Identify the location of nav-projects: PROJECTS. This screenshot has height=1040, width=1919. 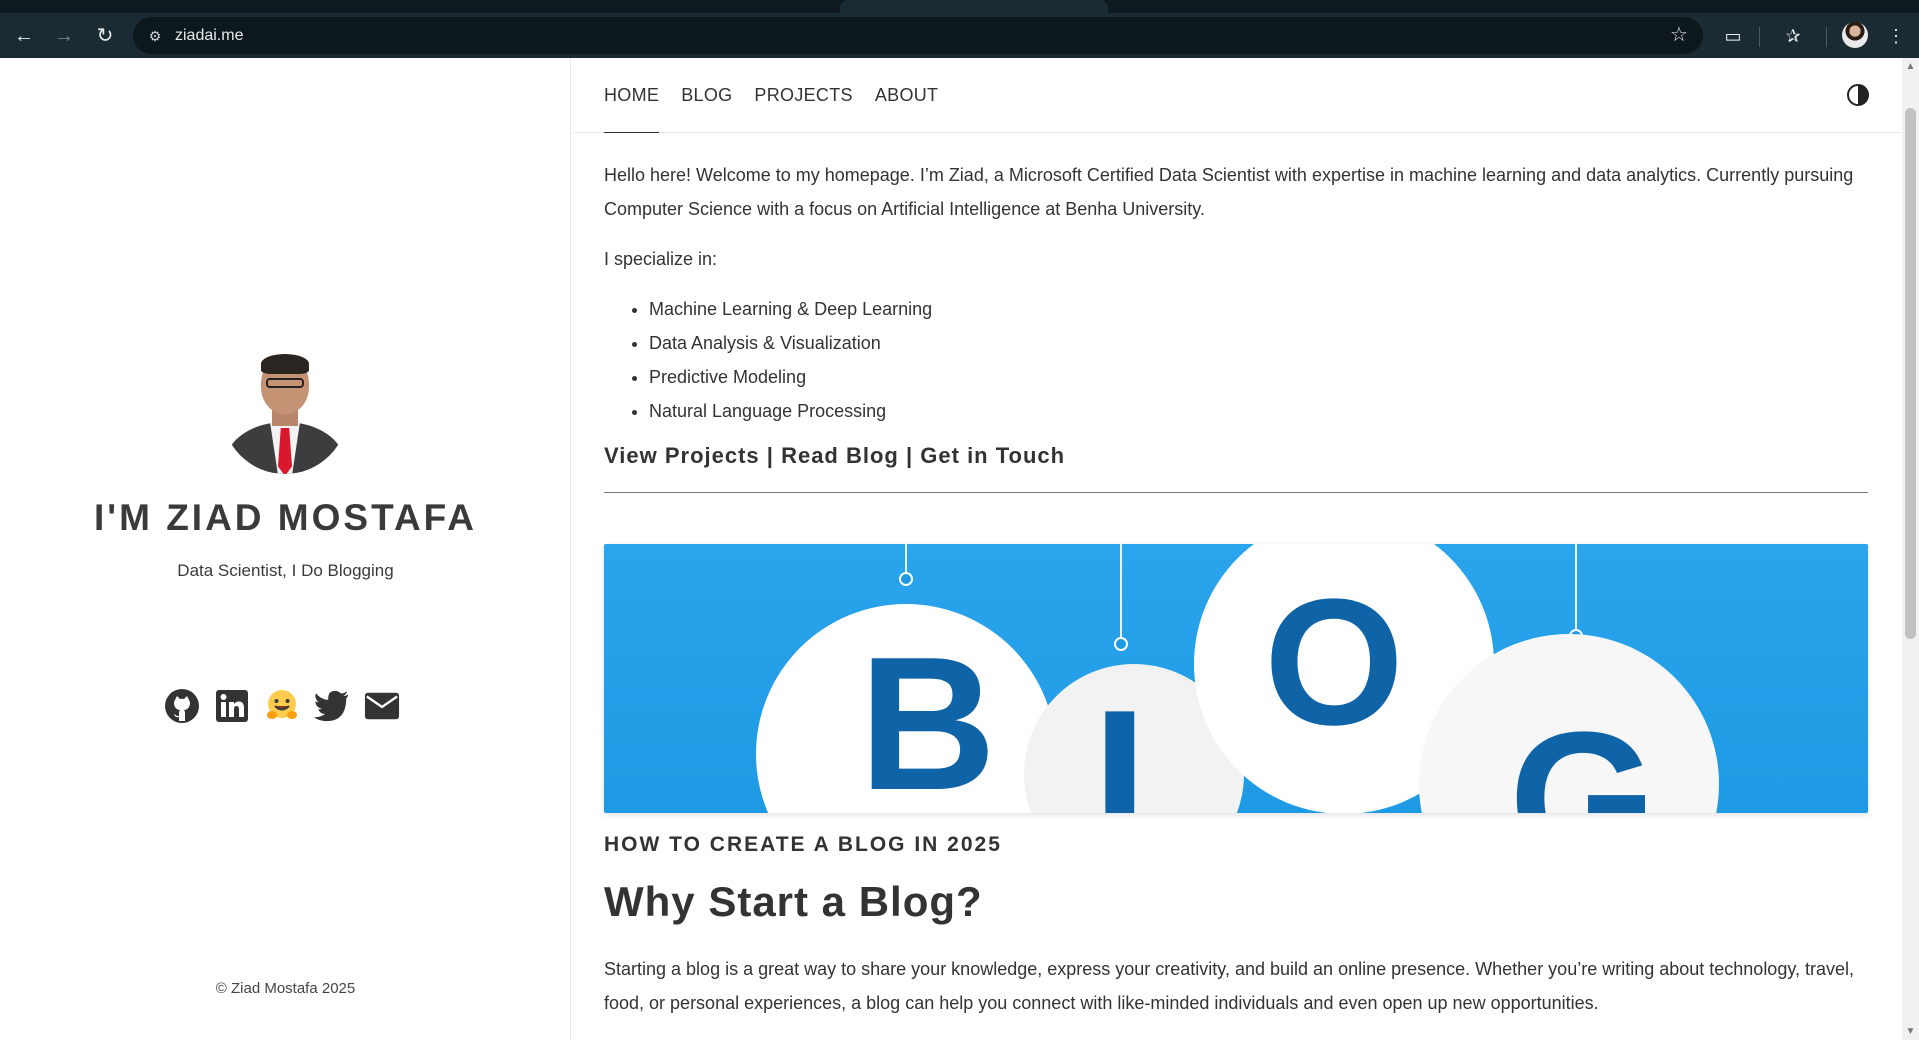
(803, 108).